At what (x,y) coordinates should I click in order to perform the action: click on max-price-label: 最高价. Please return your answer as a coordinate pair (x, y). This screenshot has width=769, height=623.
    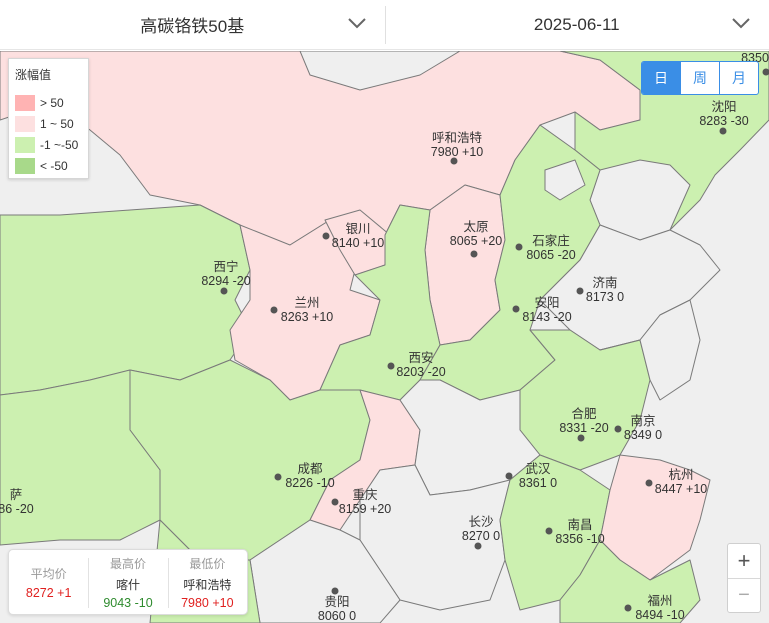
    Looking at the image, I should click on (127, 563).